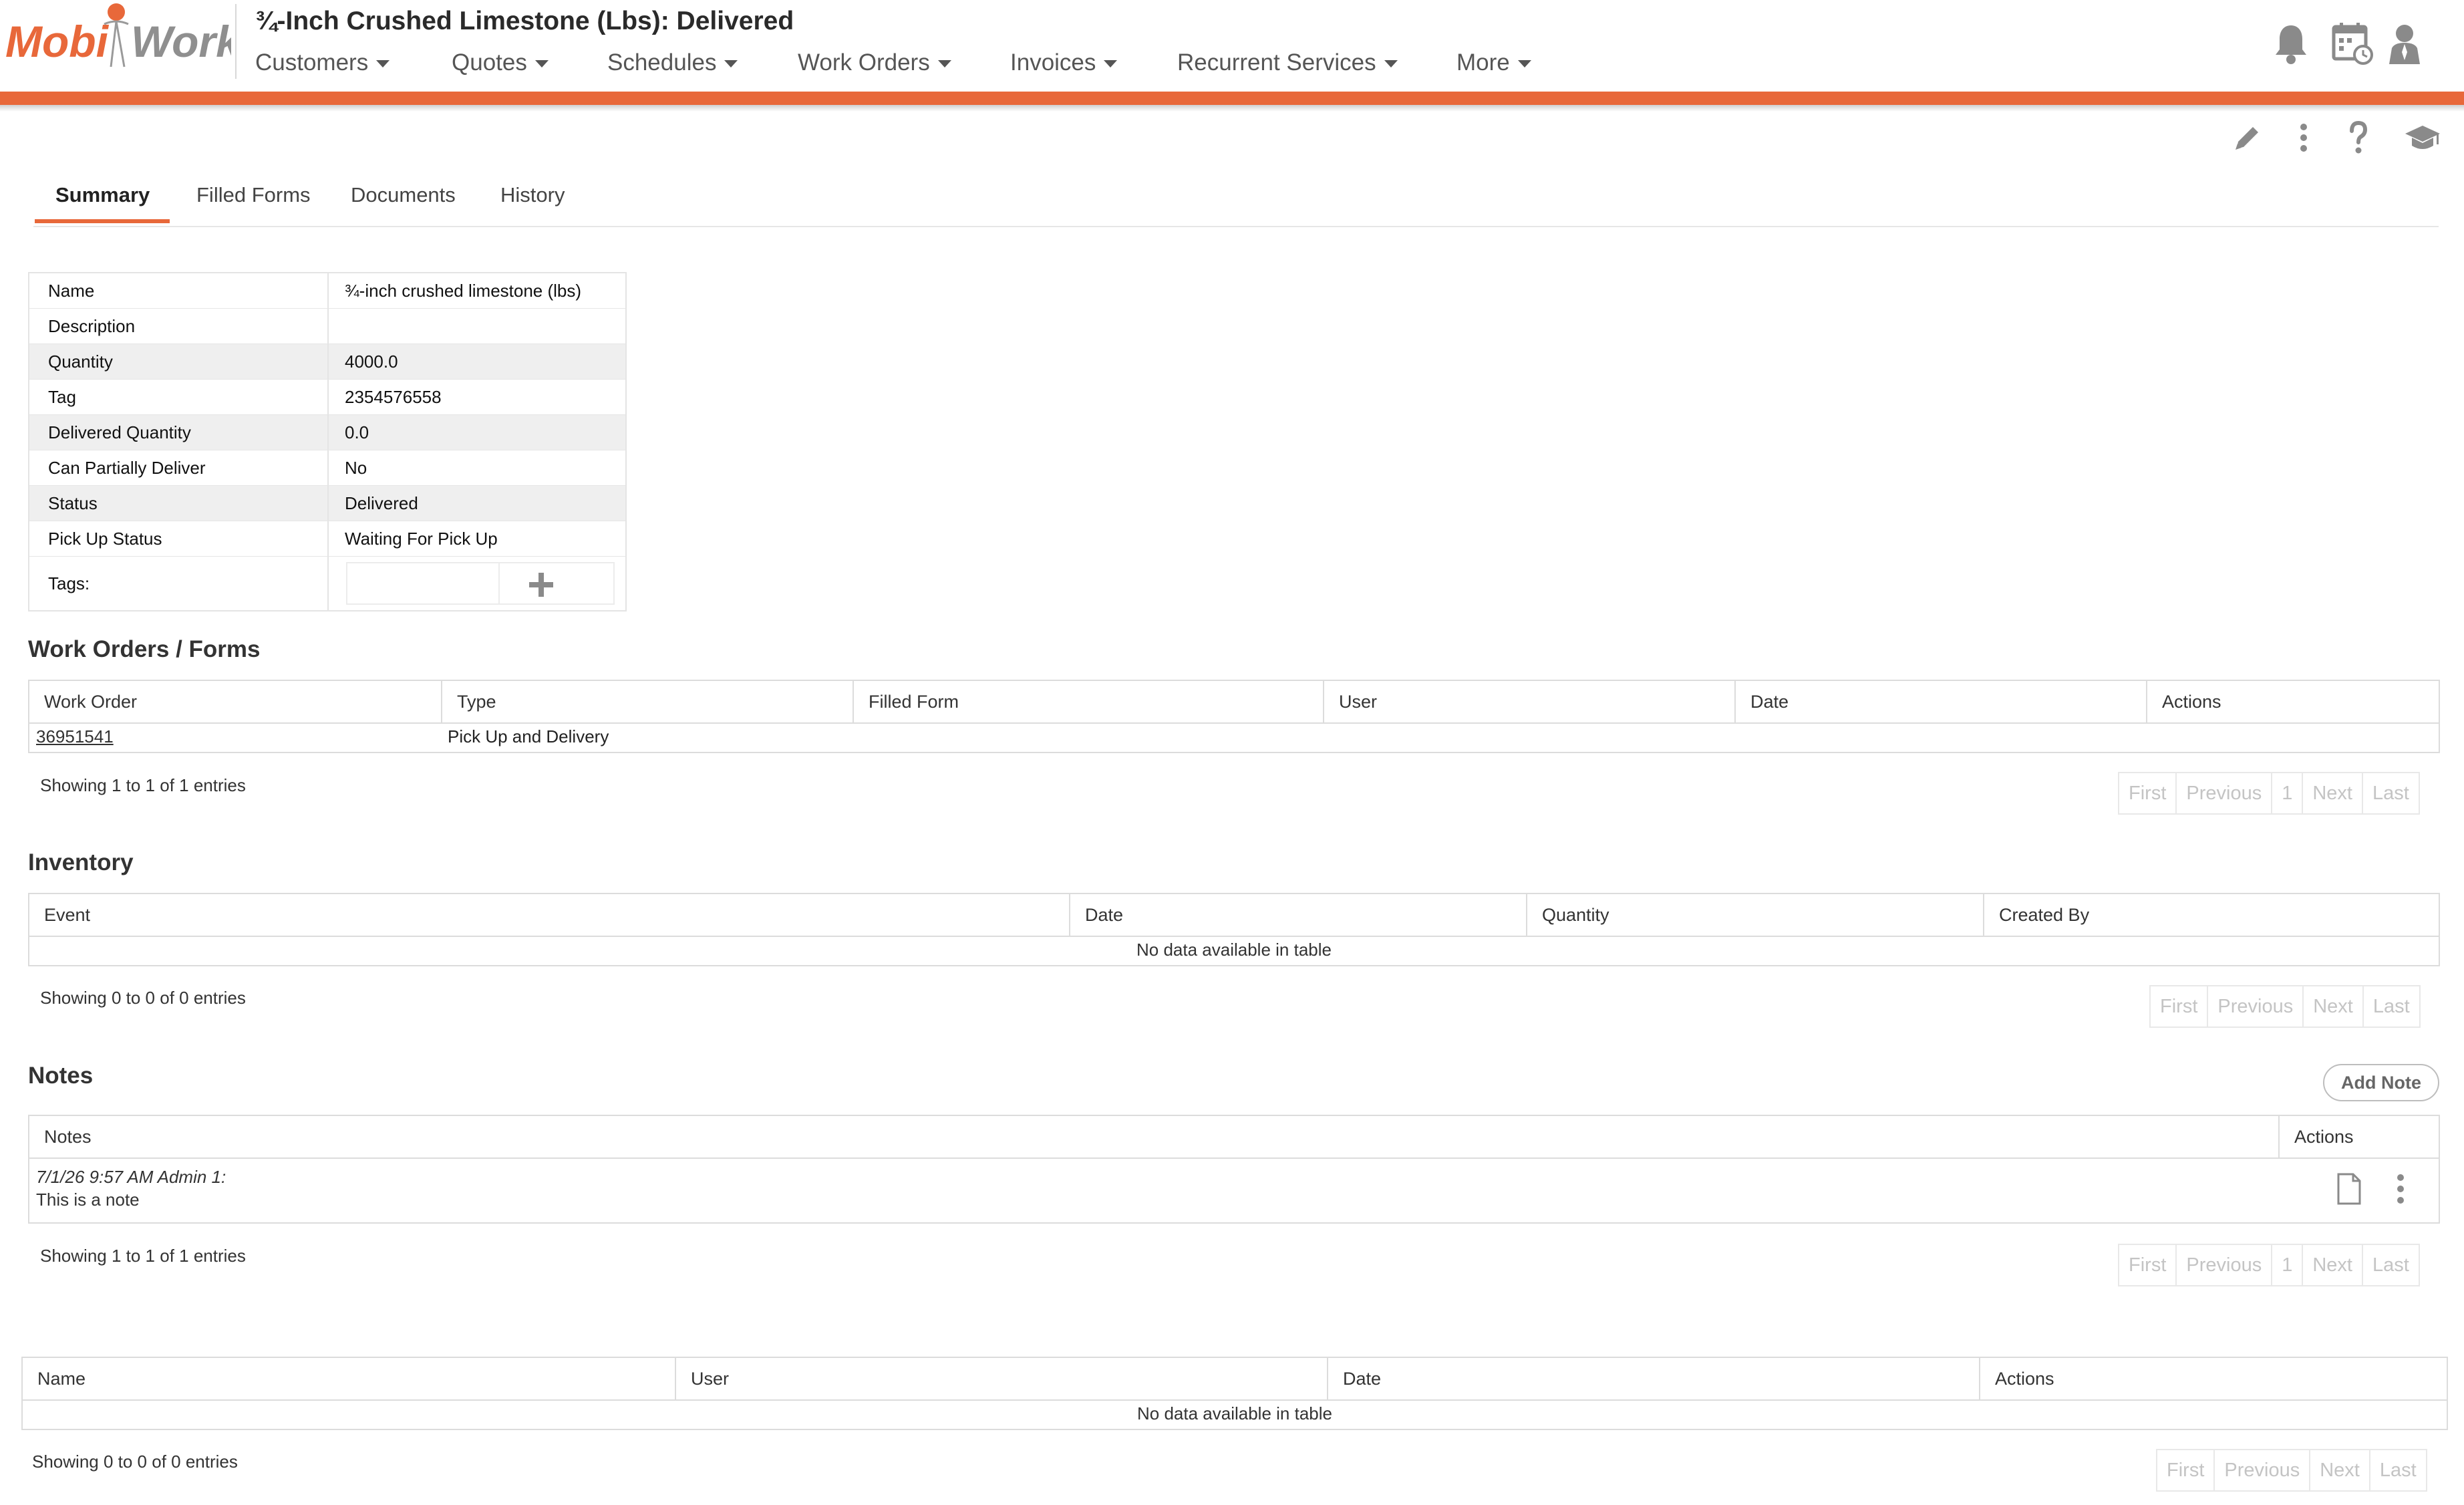 This screenshot has width=2464, height=1505. Describe the element at coordinates (2352, 43) in the screenshot. I see `calendar-icon` at that location.